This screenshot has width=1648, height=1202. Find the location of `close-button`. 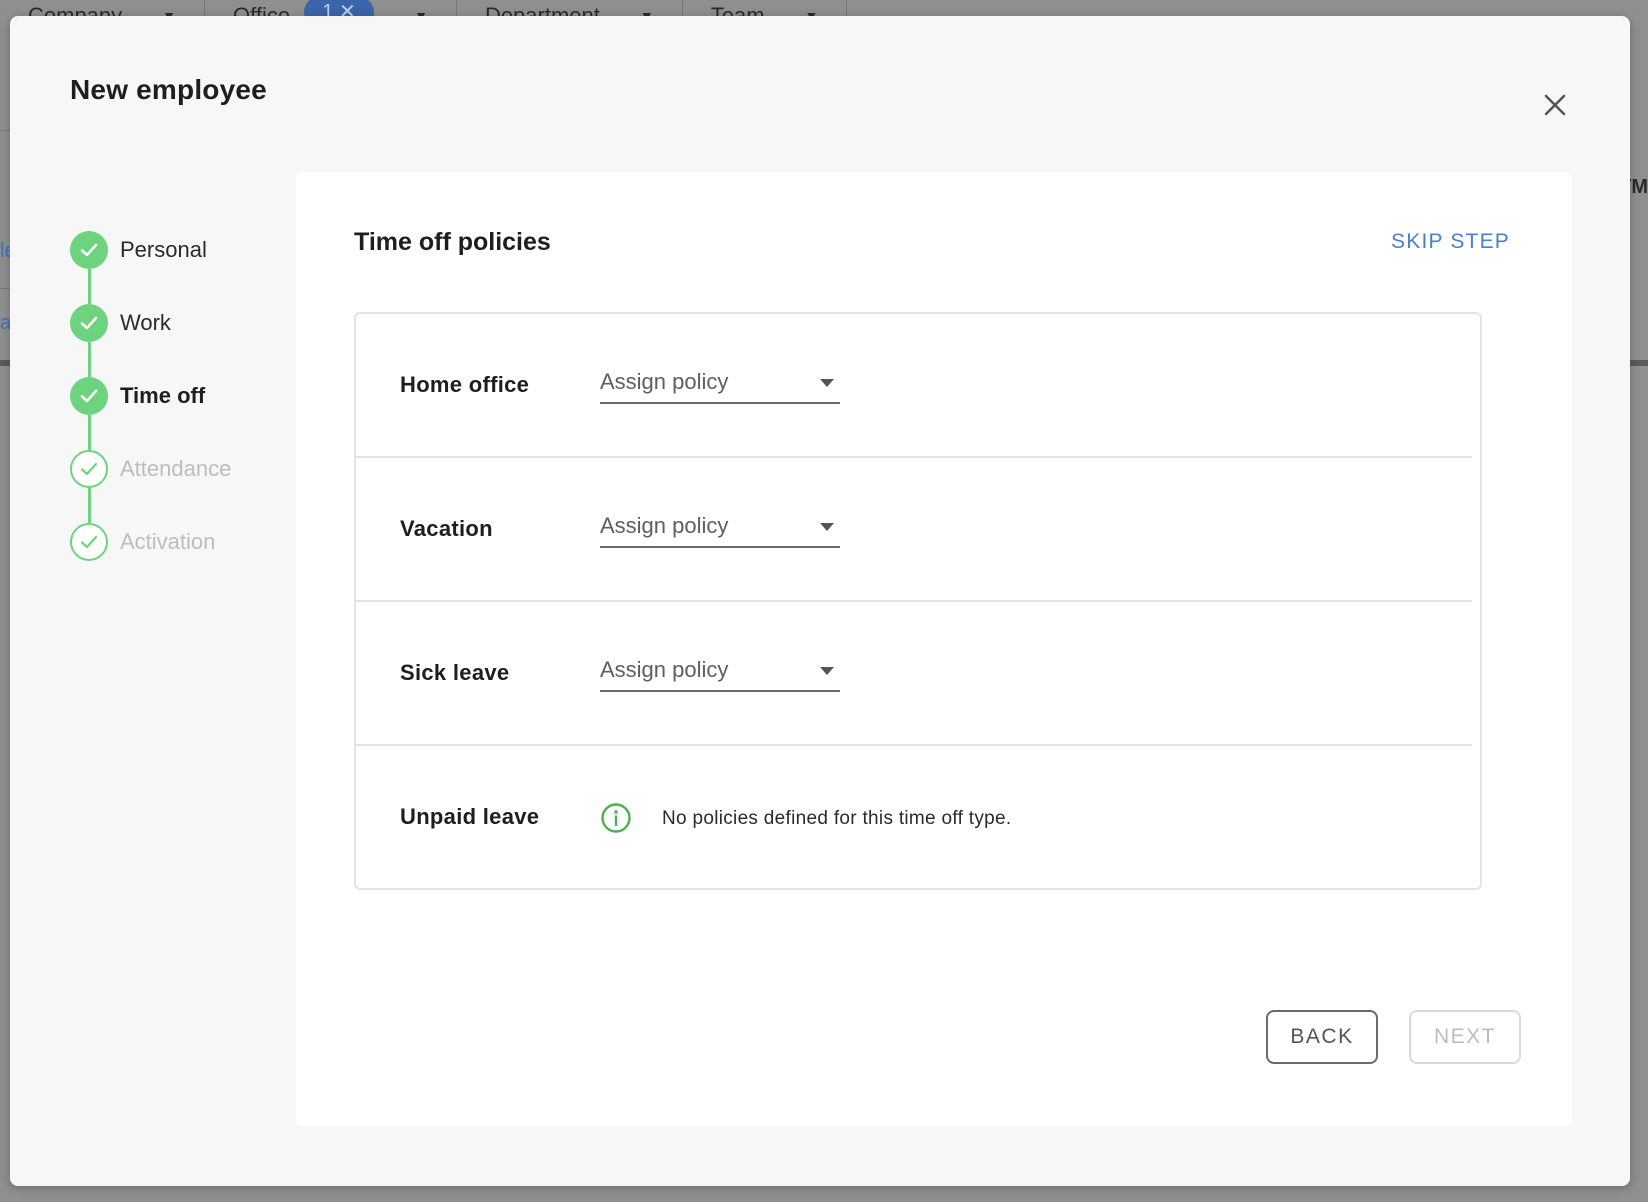

close-button is located at coordinates (1555, 105).